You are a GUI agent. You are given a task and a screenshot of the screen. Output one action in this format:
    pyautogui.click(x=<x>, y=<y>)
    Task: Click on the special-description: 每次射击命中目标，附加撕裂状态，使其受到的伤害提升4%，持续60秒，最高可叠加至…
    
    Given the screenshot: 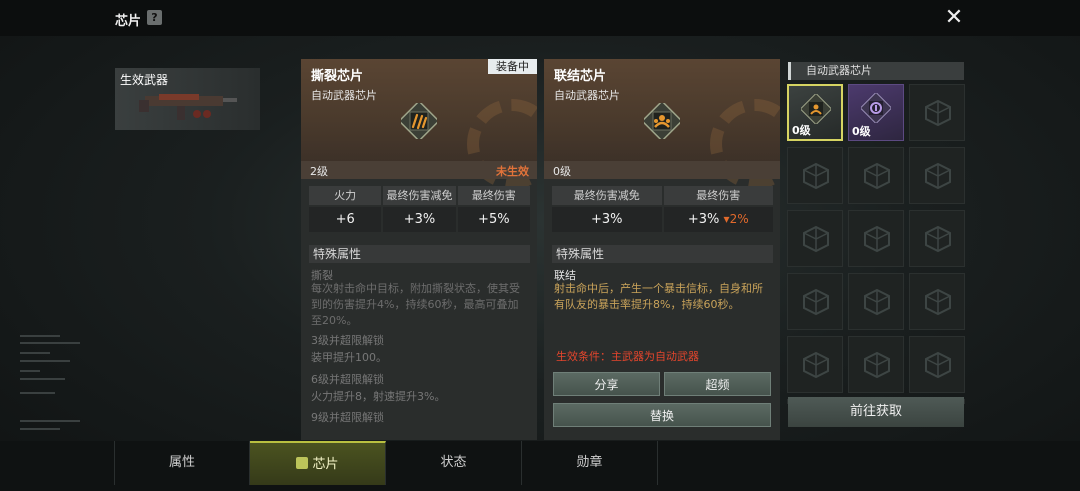 What is the action you would take?
    pyautogui.click(x=415, y=304)
    